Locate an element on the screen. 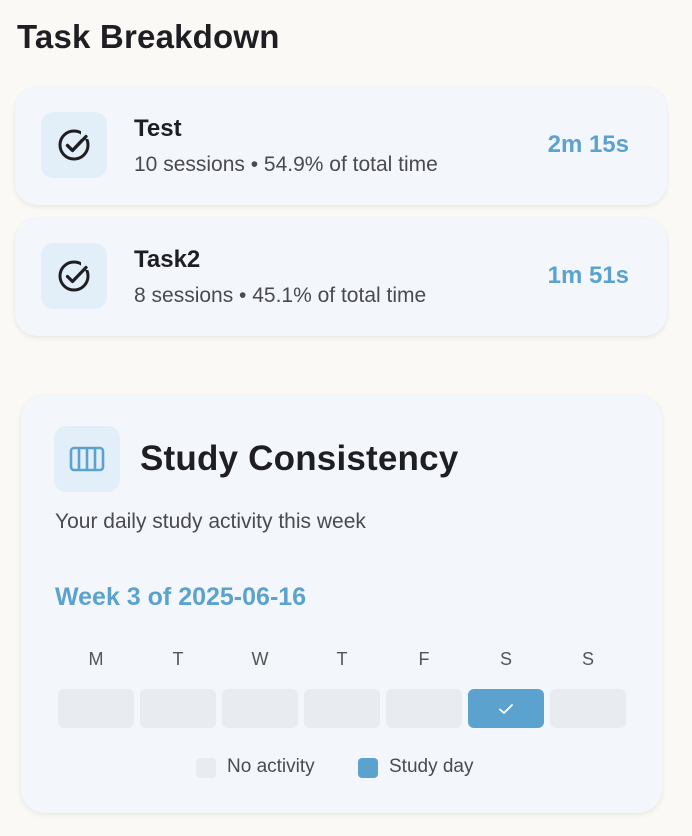 The width and height of the screenshot is (692, 836). task-time: 1m 51s is located at coordinates (588, 275).